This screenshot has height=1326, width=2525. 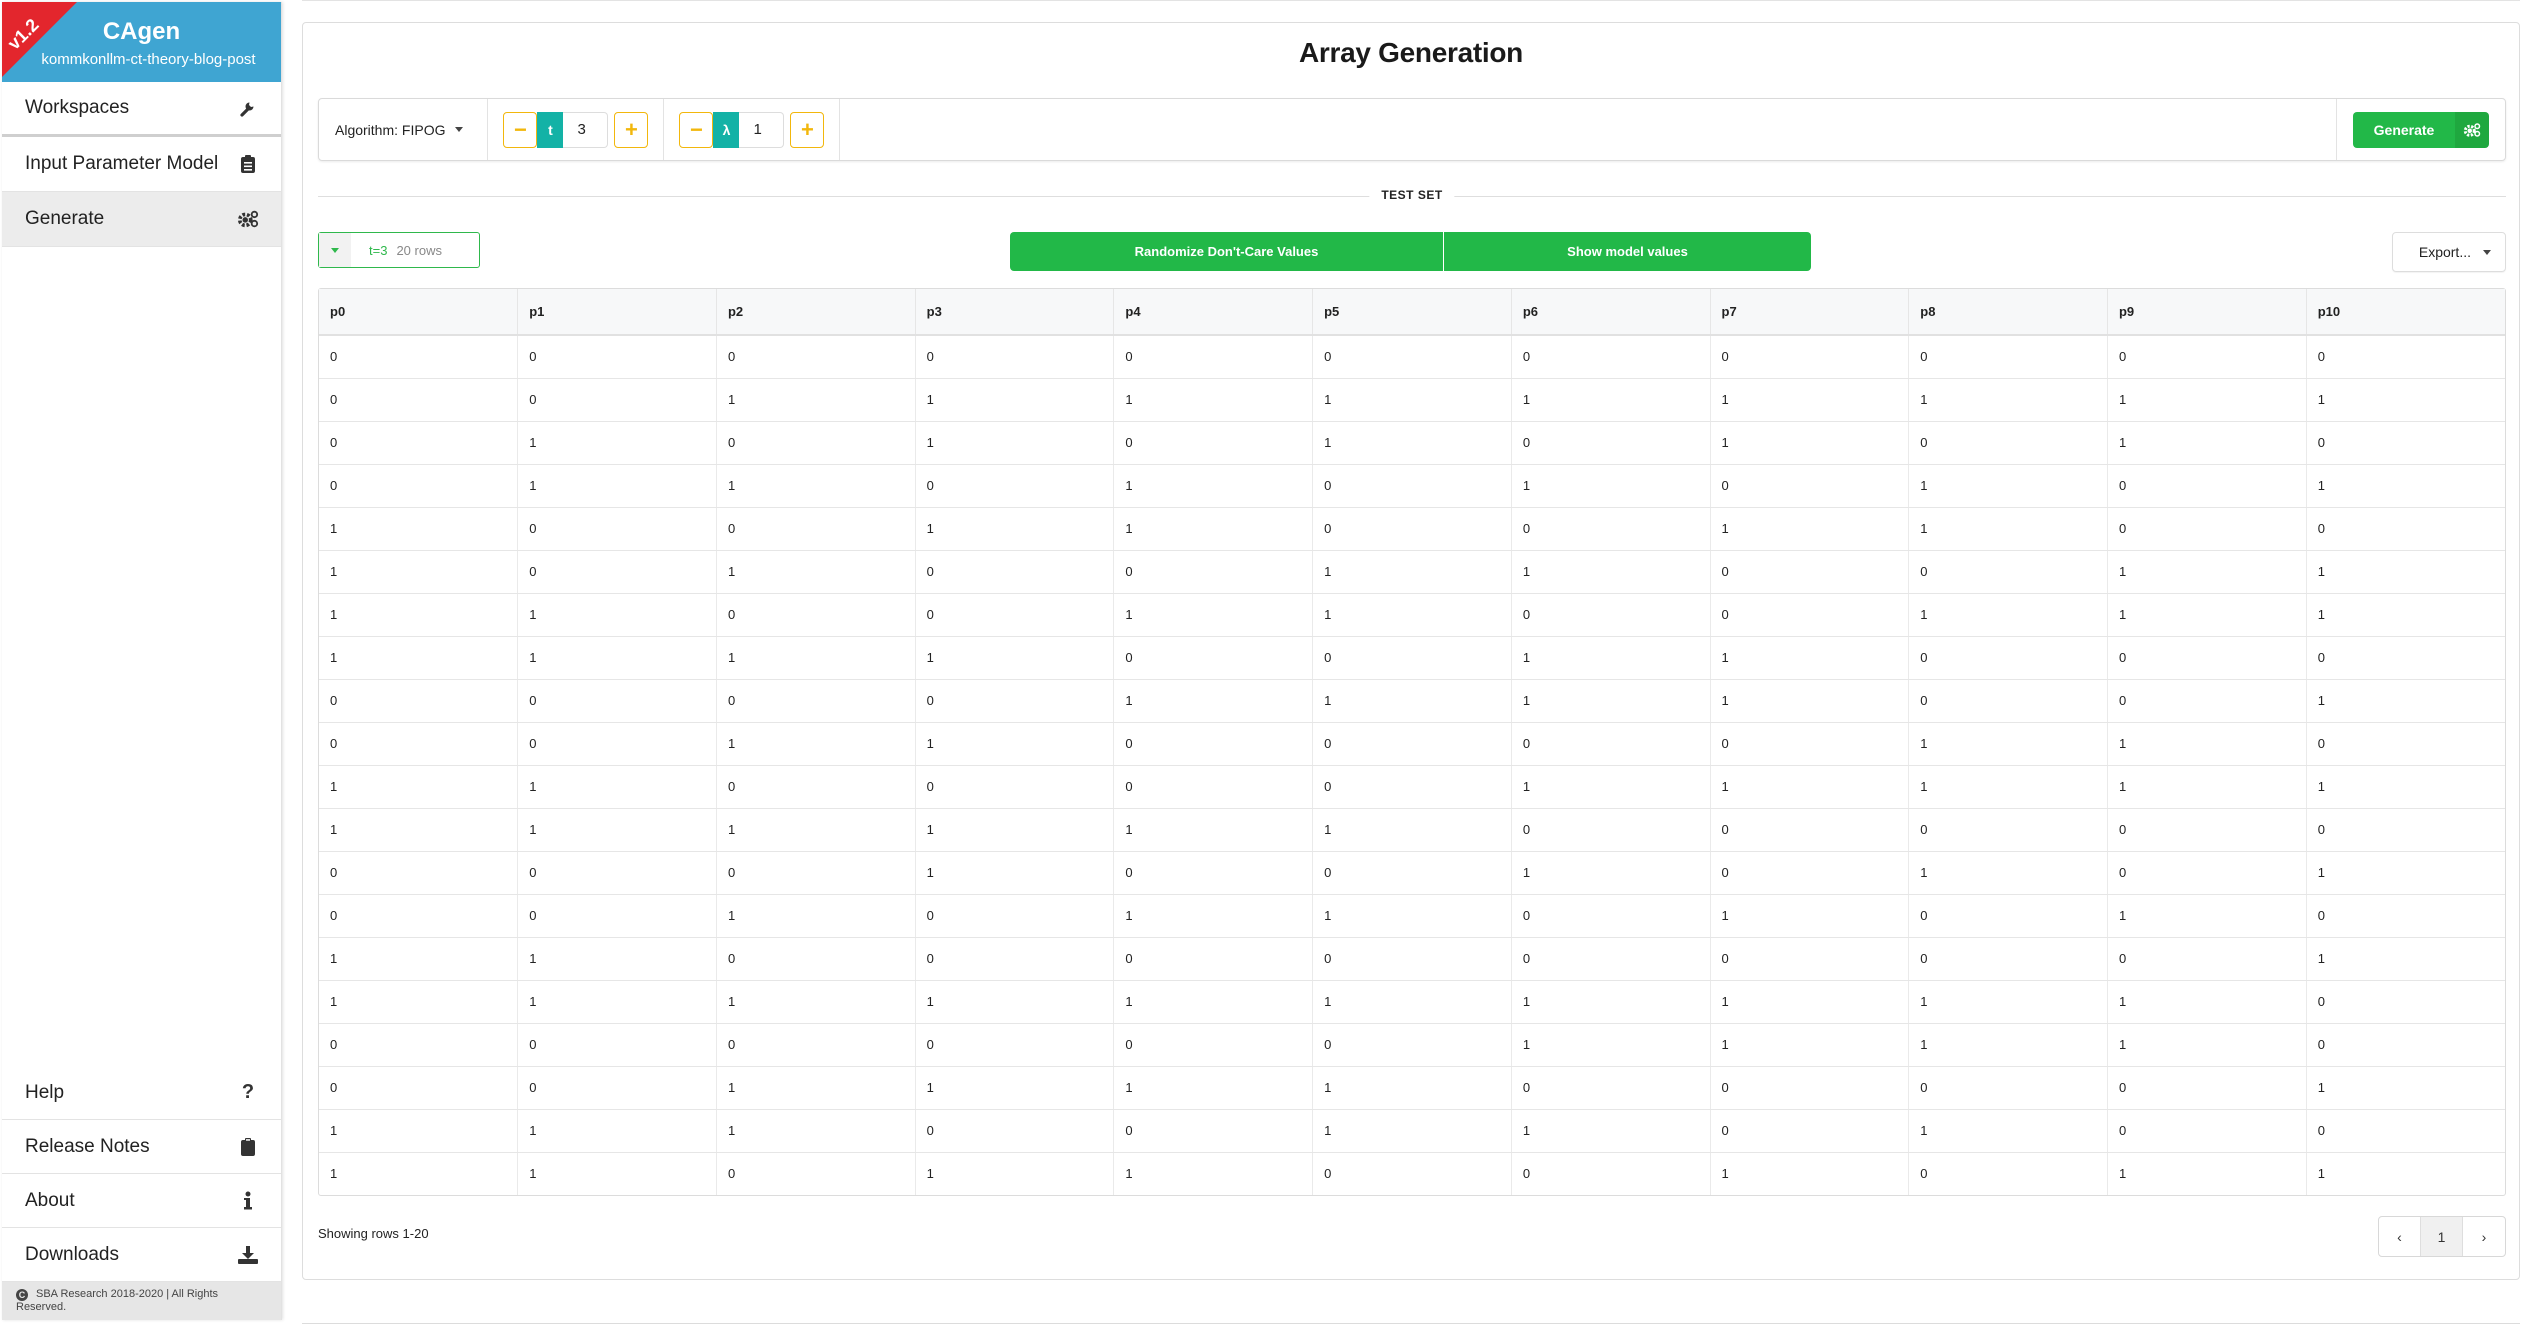 I want to click on table-row: 10011001100, so click(x=1412, y=529).